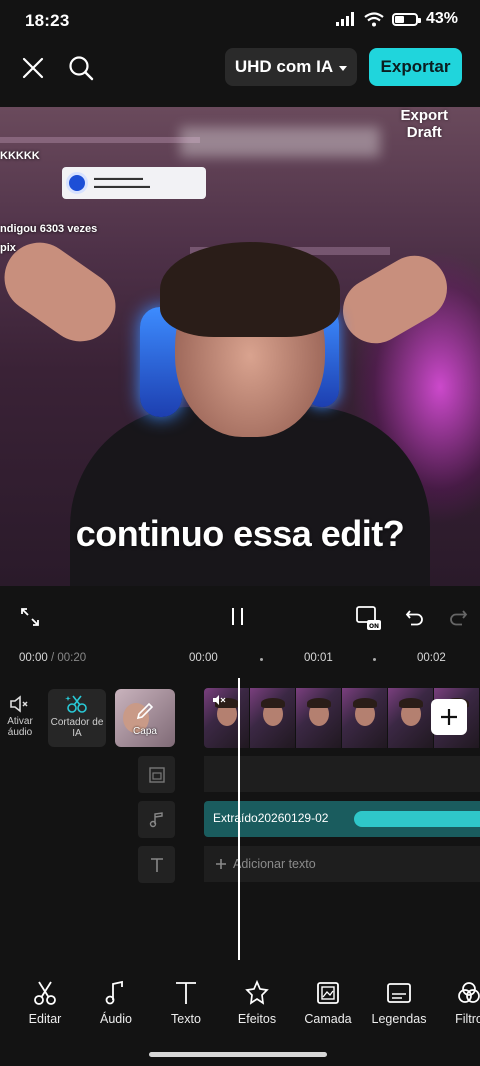  What do you see at coordinates (374, 626) in the screenshot?
I see `svg-text: ON` at bounding box center [374, 626].